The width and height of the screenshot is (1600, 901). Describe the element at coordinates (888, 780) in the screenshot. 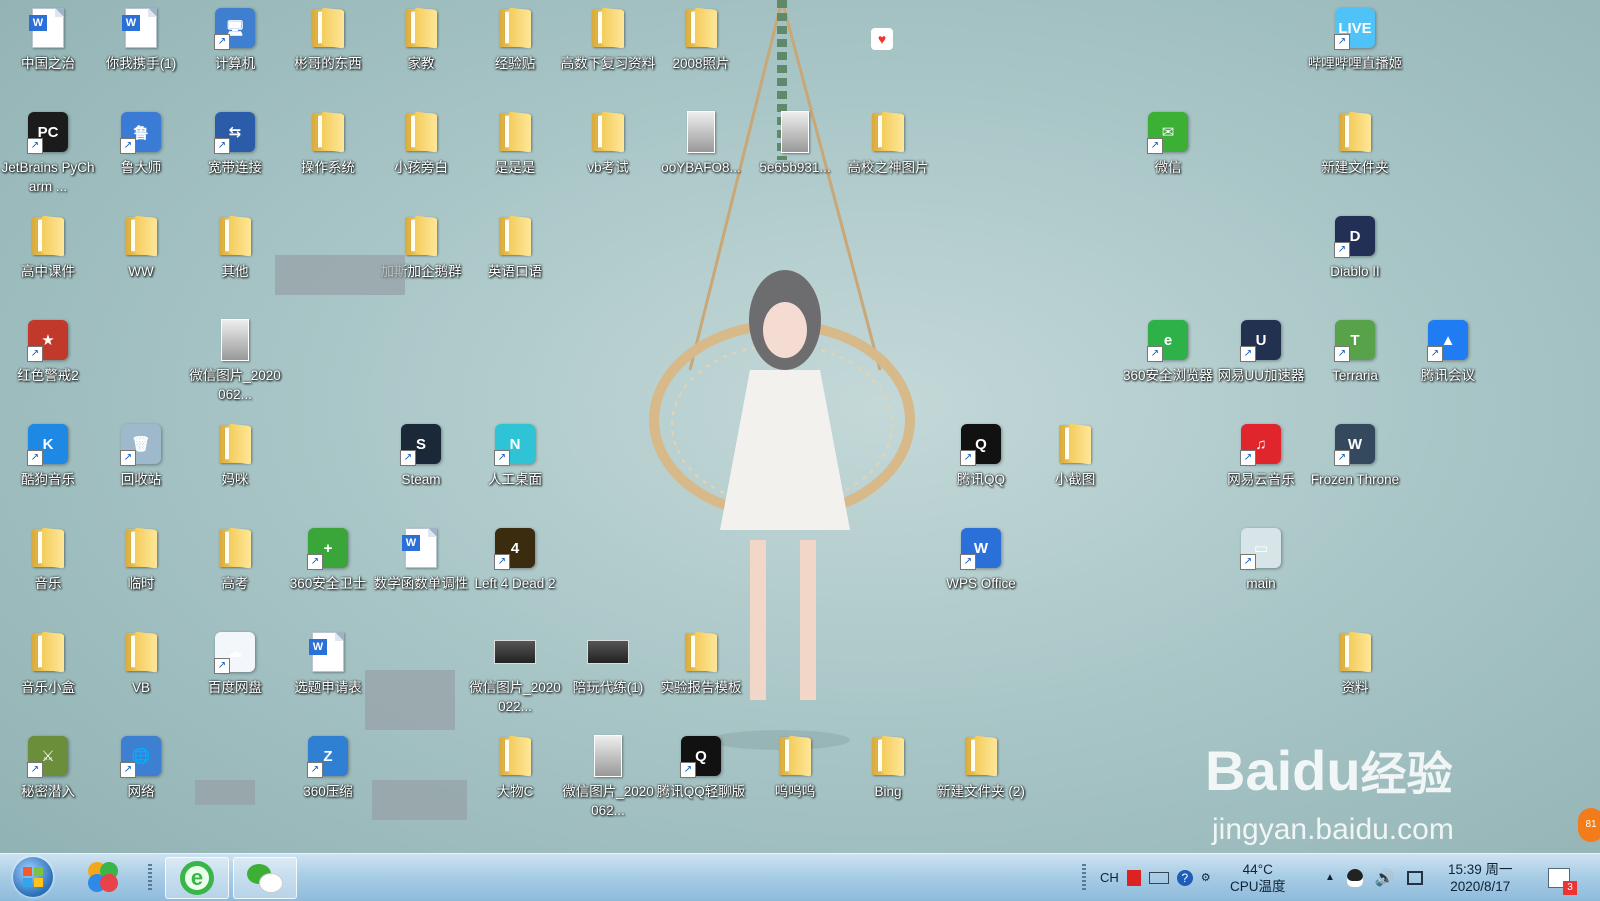

I see `desktop-icon-65: Bing` at that location.